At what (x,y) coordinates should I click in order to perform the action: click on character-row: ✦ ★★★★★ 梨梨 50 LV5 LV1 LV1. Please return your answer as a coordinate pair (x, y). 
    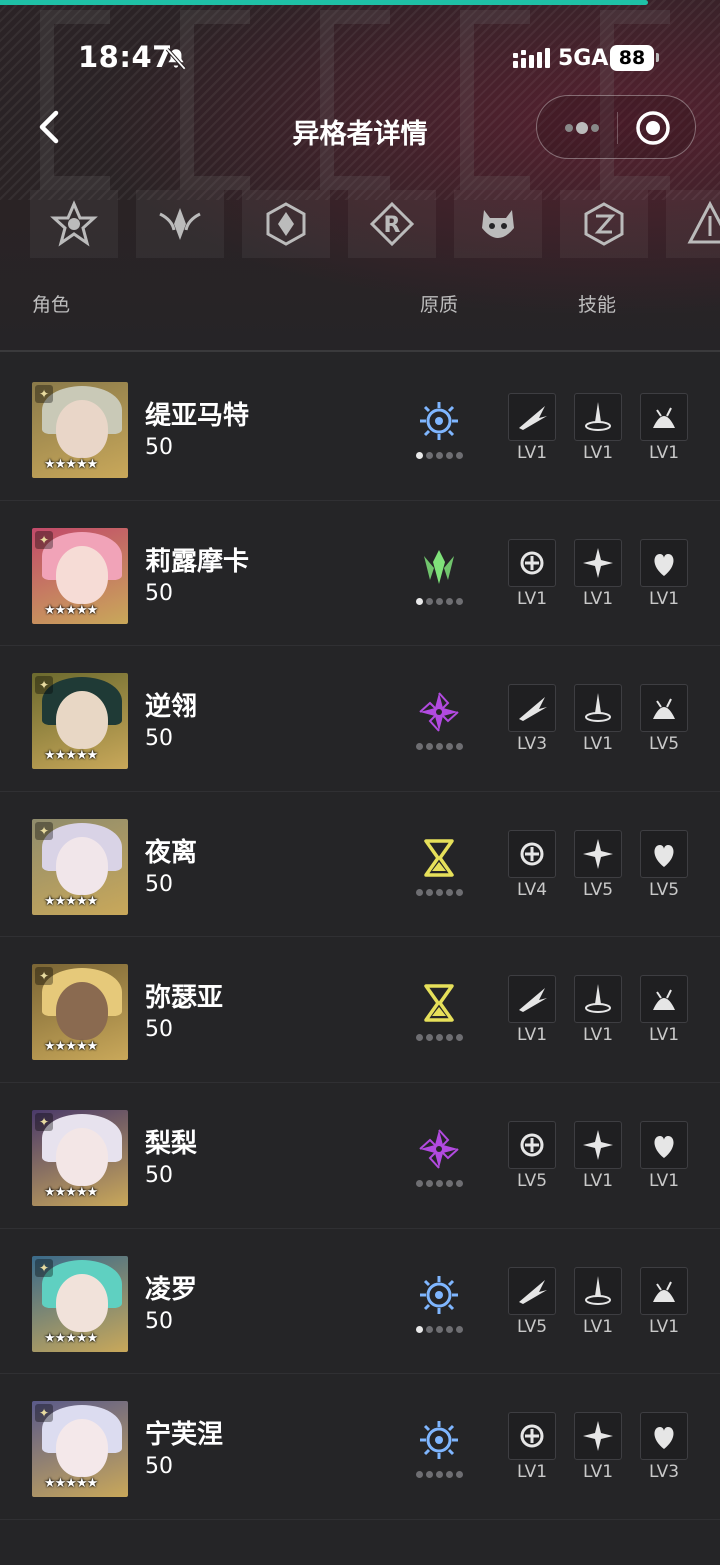
    Looking at the image, I should click on (360, 1156).